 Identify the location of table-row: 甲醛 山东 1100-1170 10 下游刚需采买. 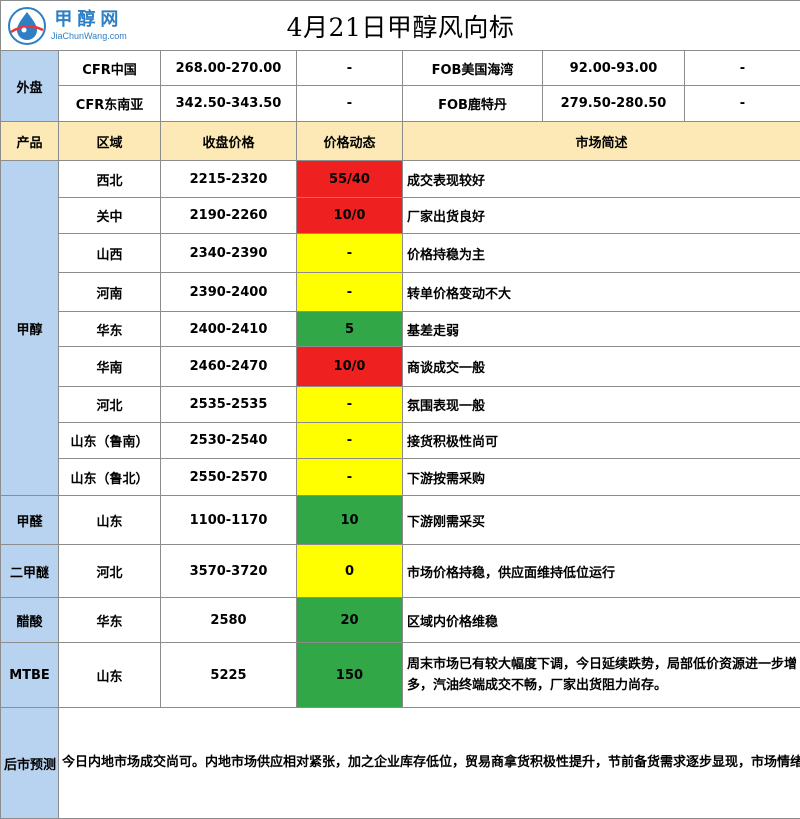
(400, 520).